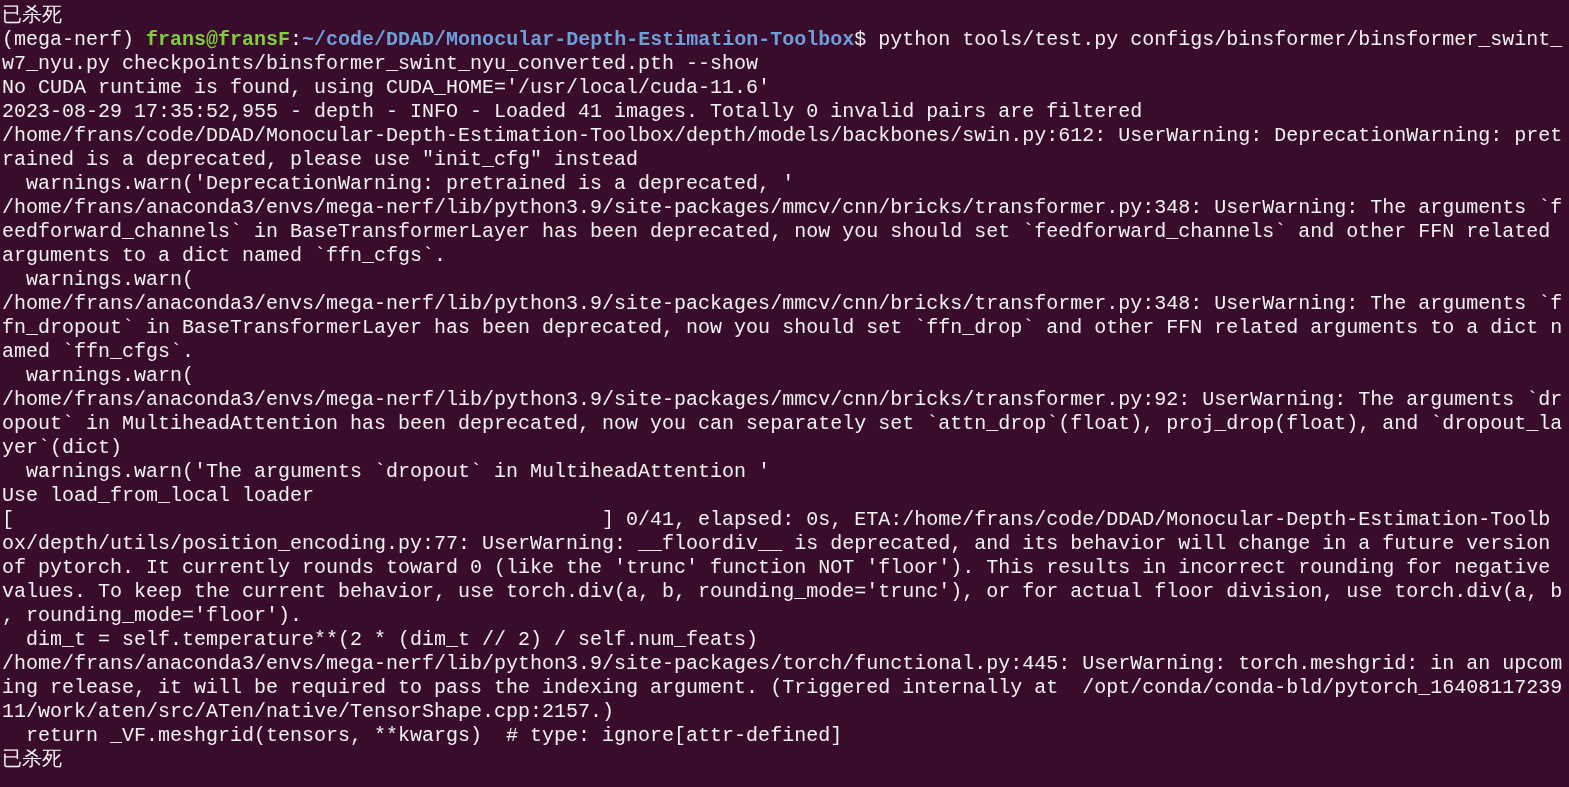  I want to click on terminal-line: 2023-08-29 17:35:52,955 - depth - INFO - Loaded 41 images. Totally 0 invalid pairs are filtered, so click(572, 111).